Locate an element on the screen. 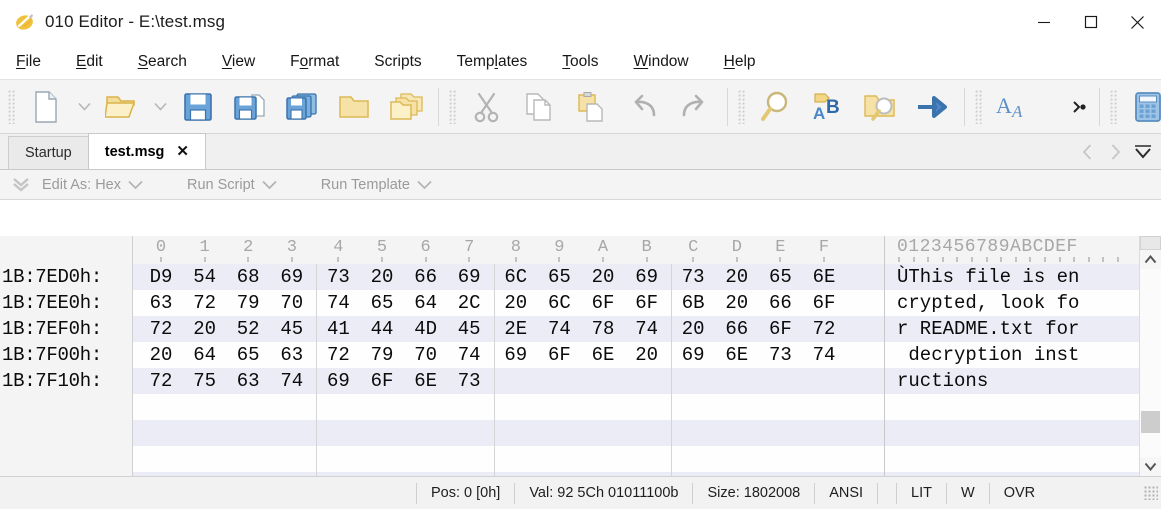 The height and width of the screenshot is (509, 1161). menu-edit: Edit is located at coordinates (89, 62).